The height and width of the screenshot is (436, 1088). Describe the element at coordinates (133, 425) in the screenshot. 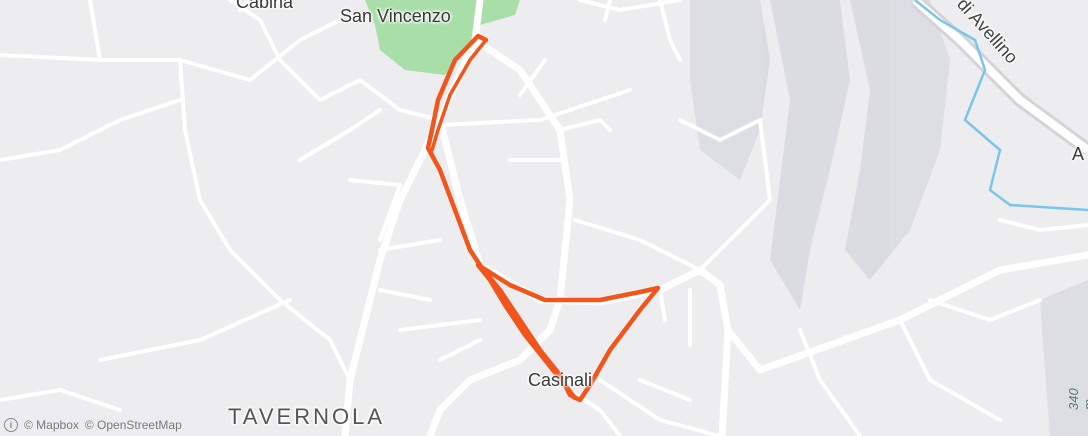

I see `openstreetmap-attribution-link: © OpenStreetMap` at that location.